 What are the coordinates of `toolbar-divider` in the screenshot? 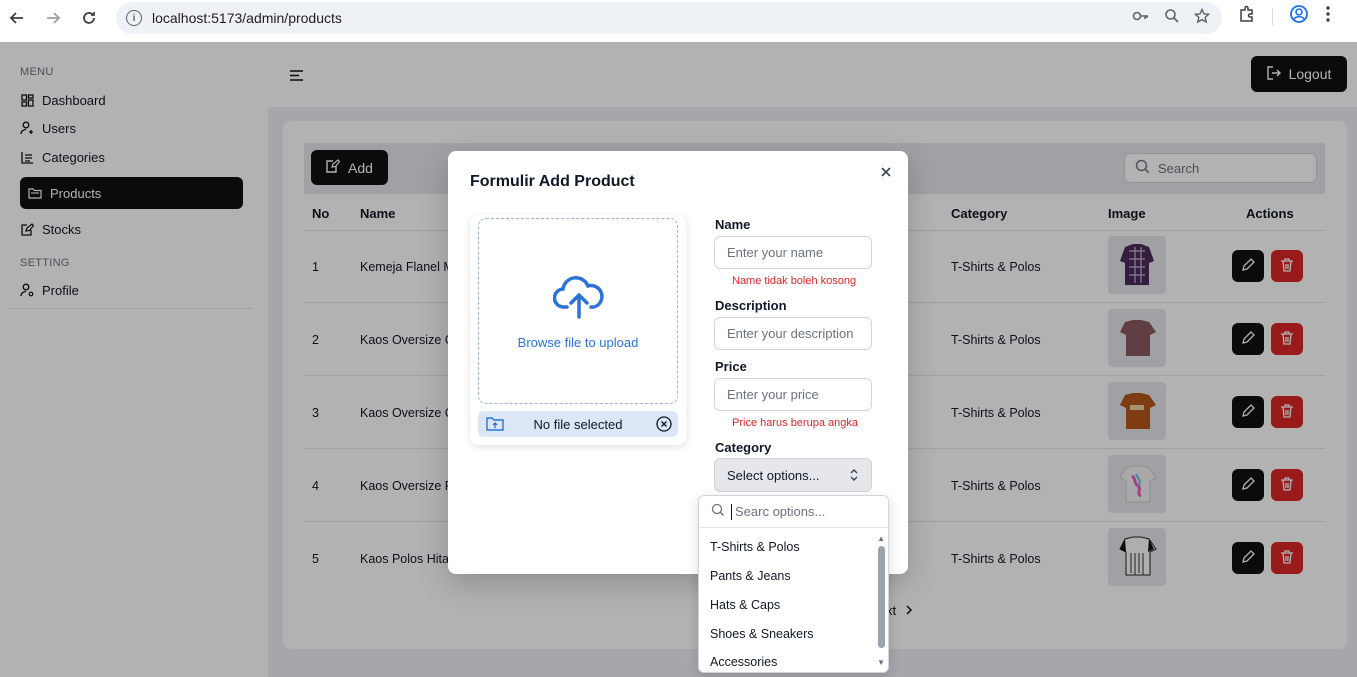 It's located at (1272, 16).